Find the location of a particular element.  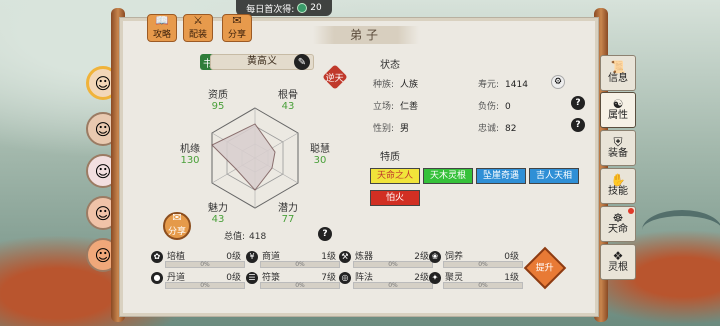

forge-icon: ⚒ is located at coordinates (345, 257).